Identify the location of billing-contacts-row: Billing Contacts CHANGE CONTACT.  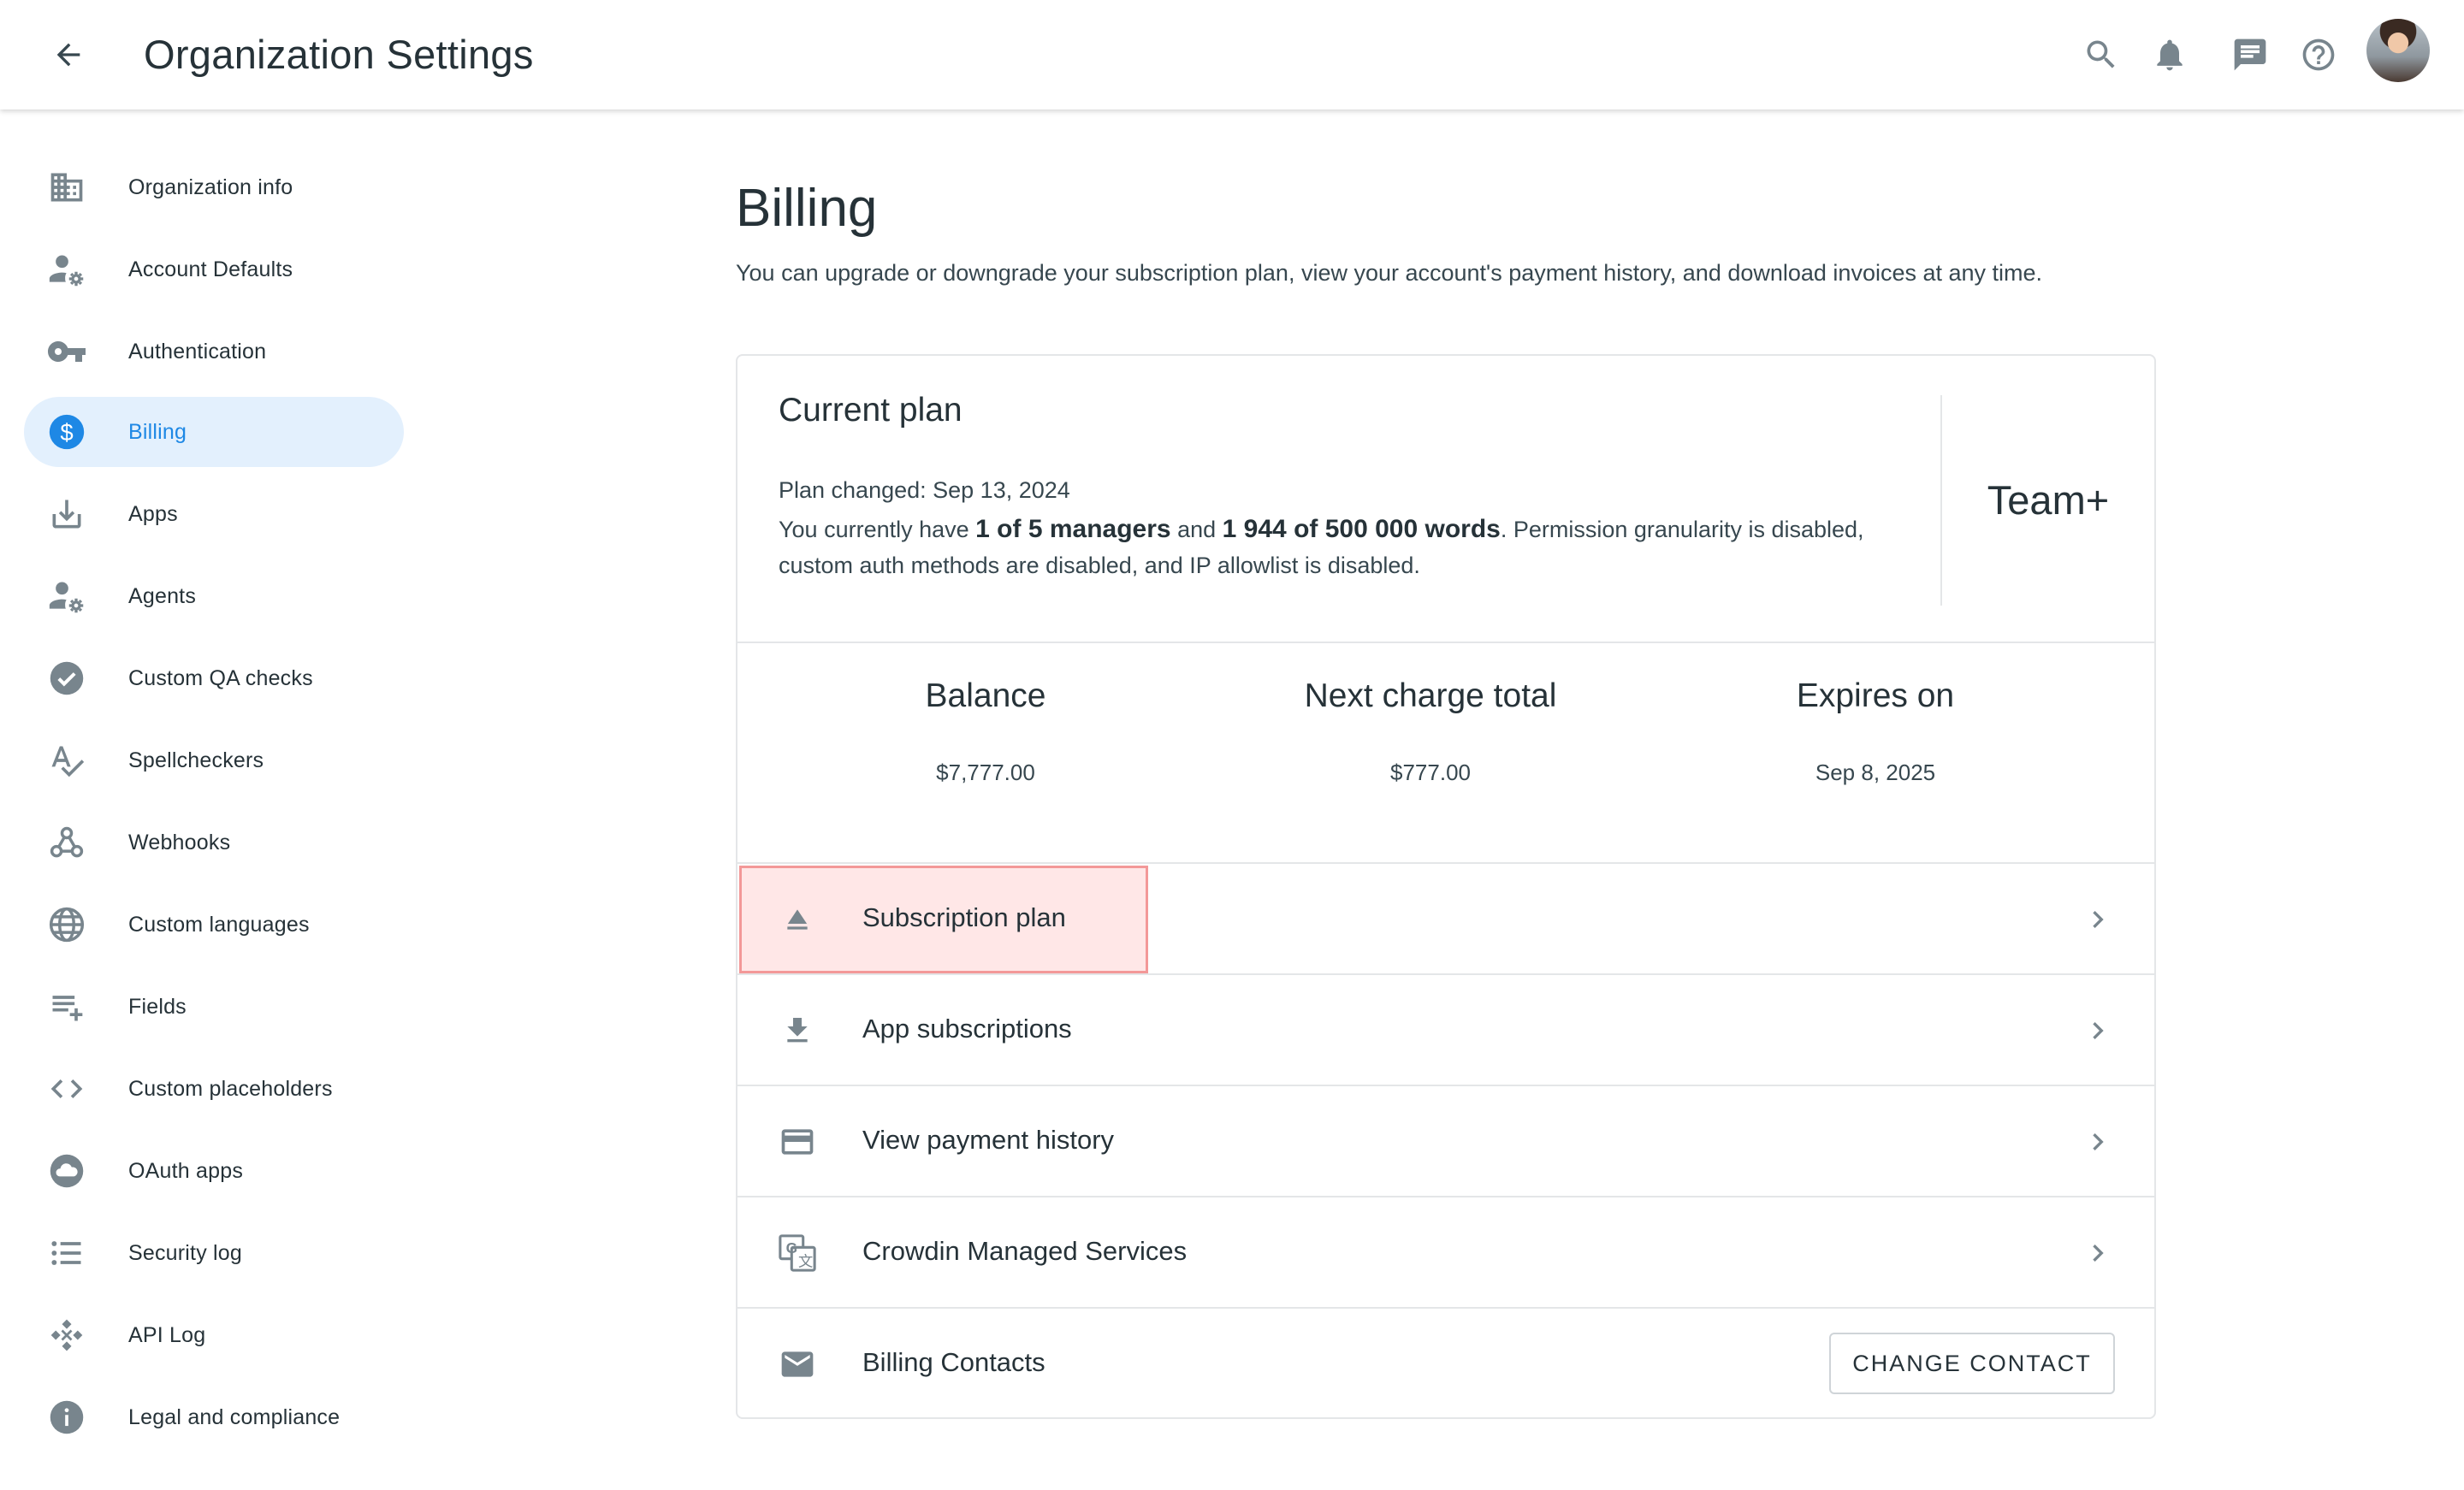
(1445, 1364).